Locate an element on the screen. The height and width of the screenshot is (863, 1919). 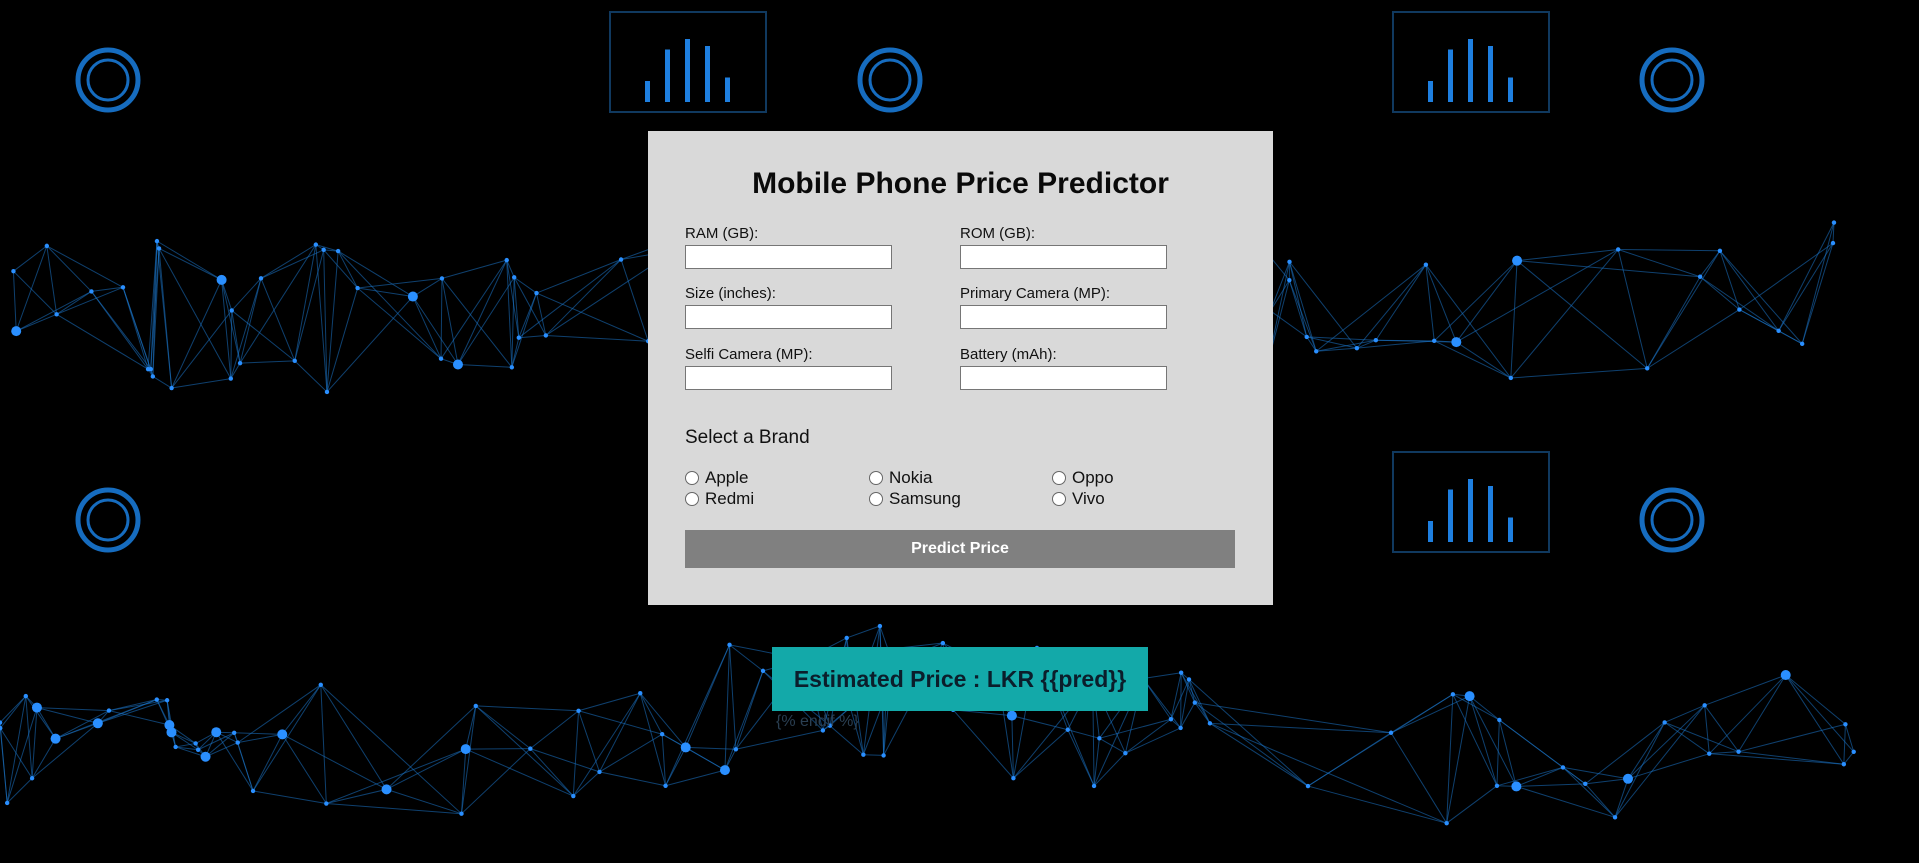
brand-radio-redmi: Redmi is located at coordinates (719, 499).